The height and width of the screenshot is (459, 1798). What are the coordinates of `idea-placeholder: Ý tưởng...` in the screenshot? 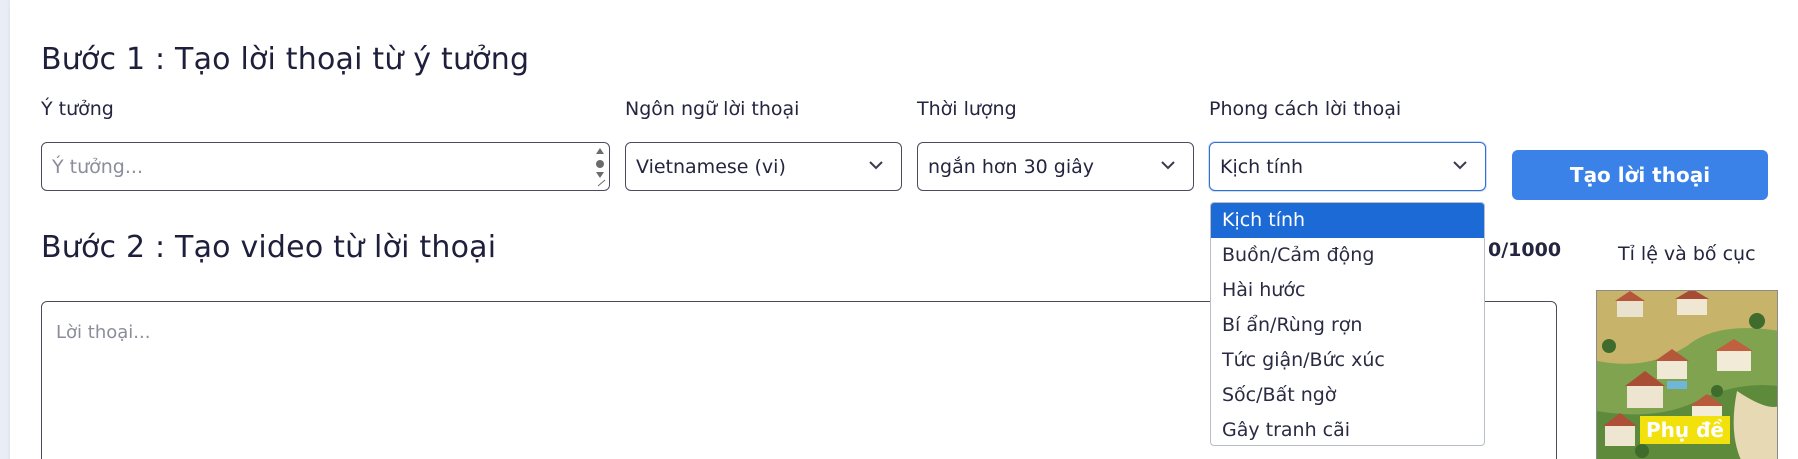 It's located at (97, 166).